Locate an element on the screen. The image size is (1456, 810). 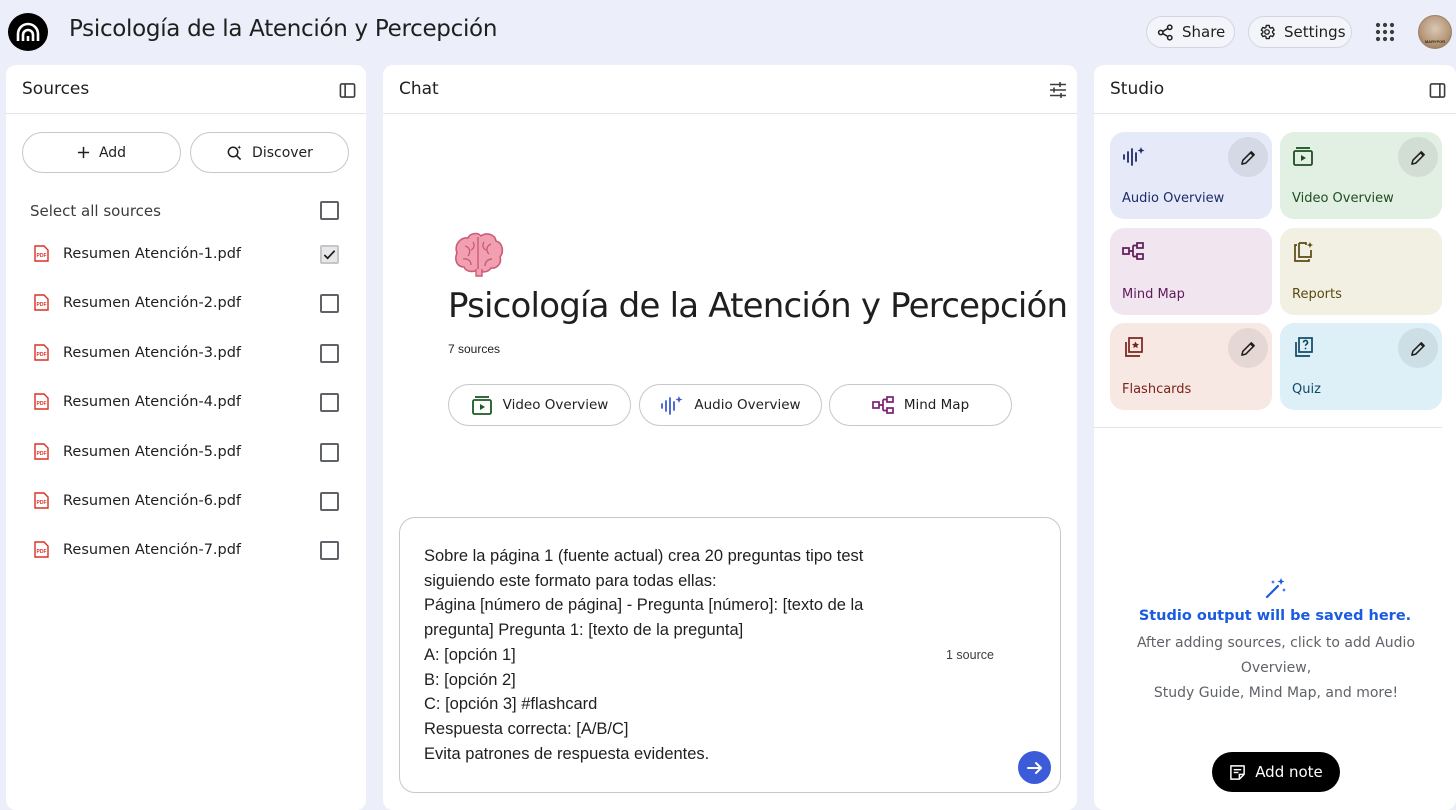
source-name: Resumen Atención-4.pdf is located at coordinates (152, 402).